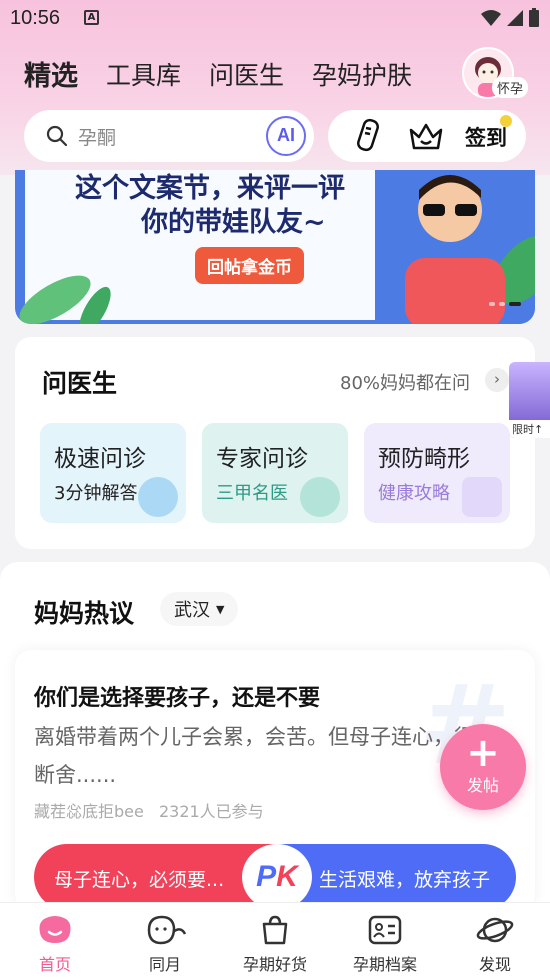 This screenshot has width=550, height=979. I want to click on floating-ad: 限时↑, so click(529, 400).